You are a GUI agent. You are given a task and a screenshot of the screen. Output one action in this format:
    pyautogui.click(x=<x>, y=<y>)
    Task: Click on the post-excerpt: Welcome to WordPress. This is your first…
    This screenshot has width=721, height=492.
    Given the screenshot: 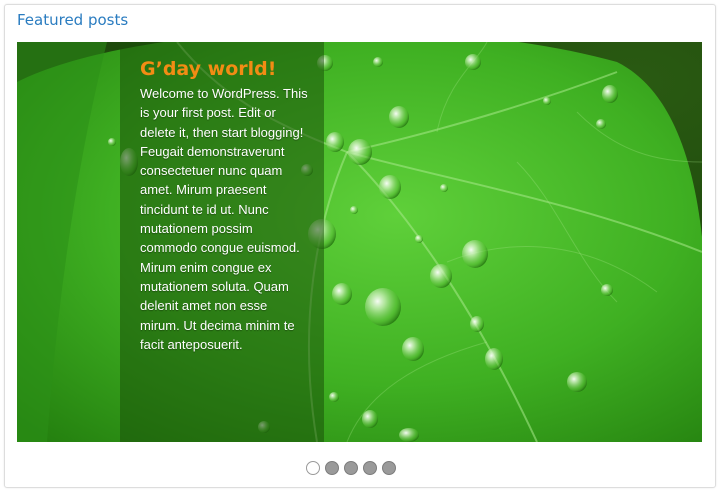 What is the action you would take?
    pyautogui.click(x=224, y=219)
    